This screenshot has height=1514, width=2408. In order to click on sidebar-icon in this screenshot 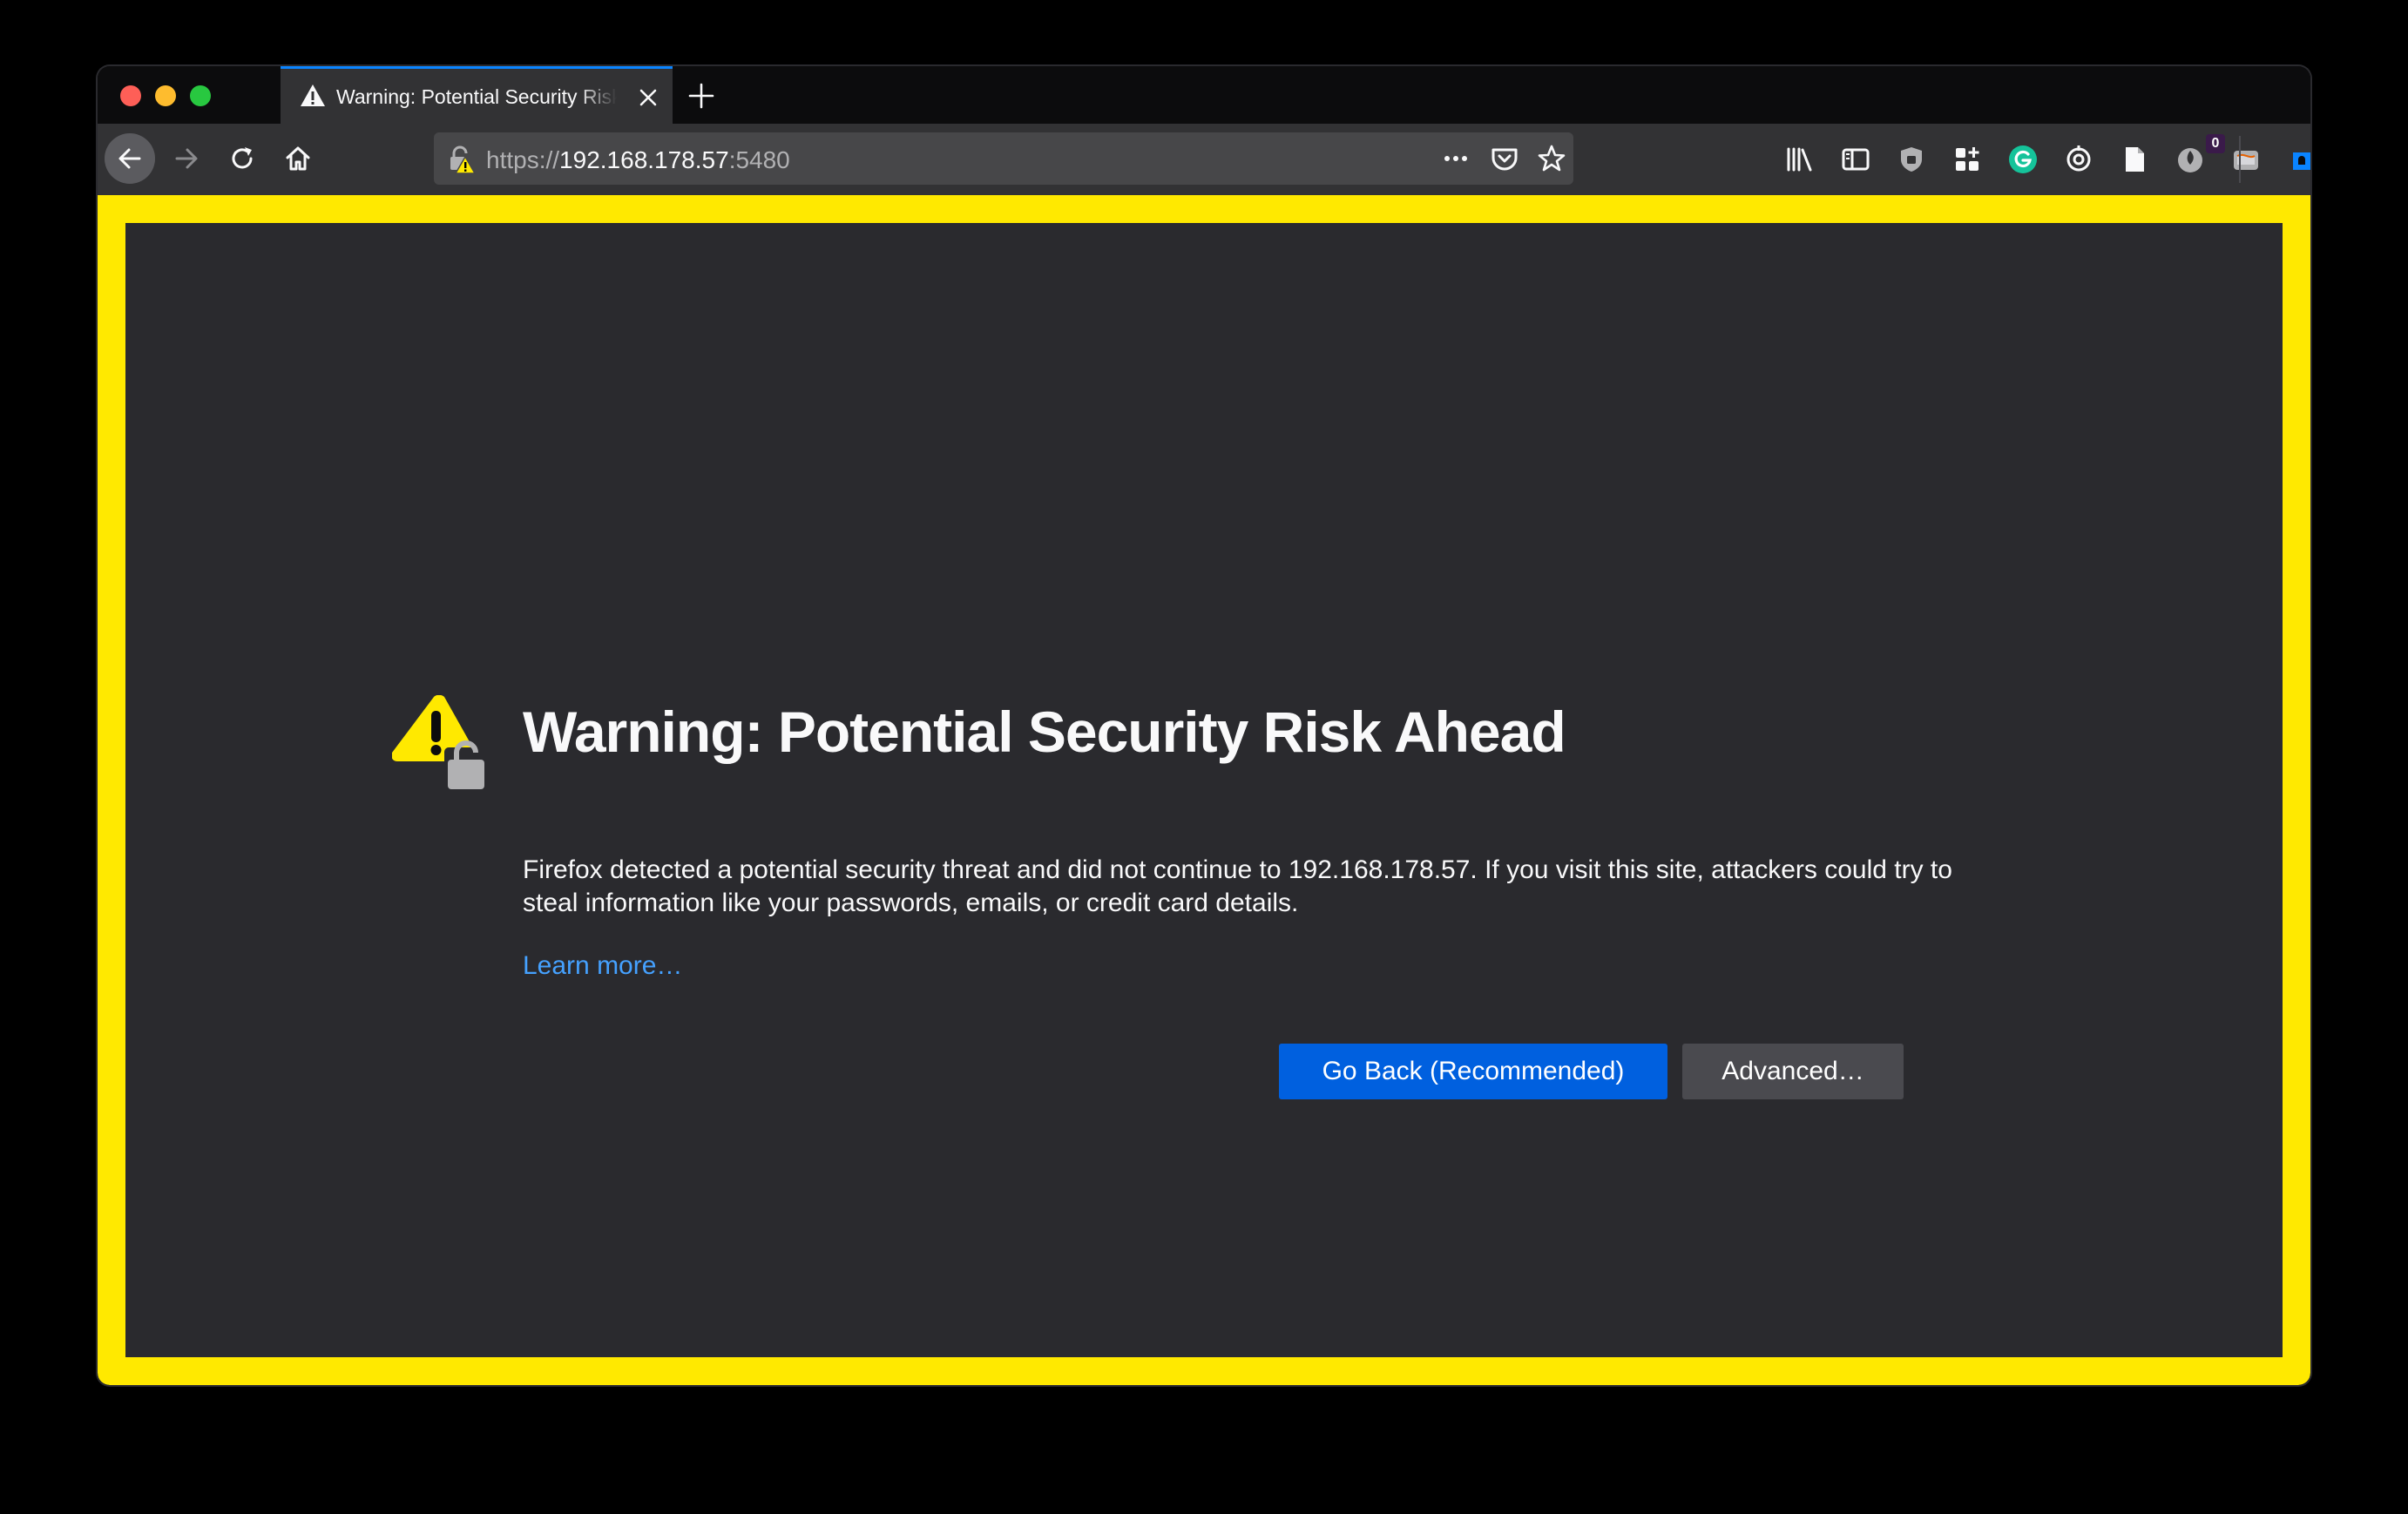, I will do `click(1855, 159)`.